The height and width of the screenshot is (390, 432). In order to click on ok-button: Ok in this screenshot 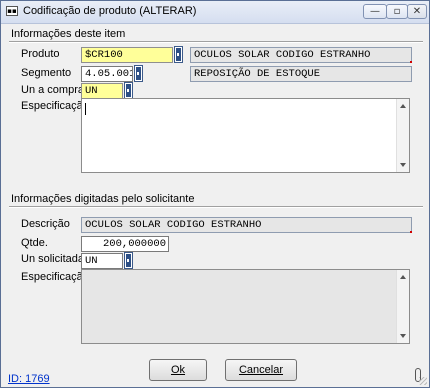, I will do `click(178, 370)`.